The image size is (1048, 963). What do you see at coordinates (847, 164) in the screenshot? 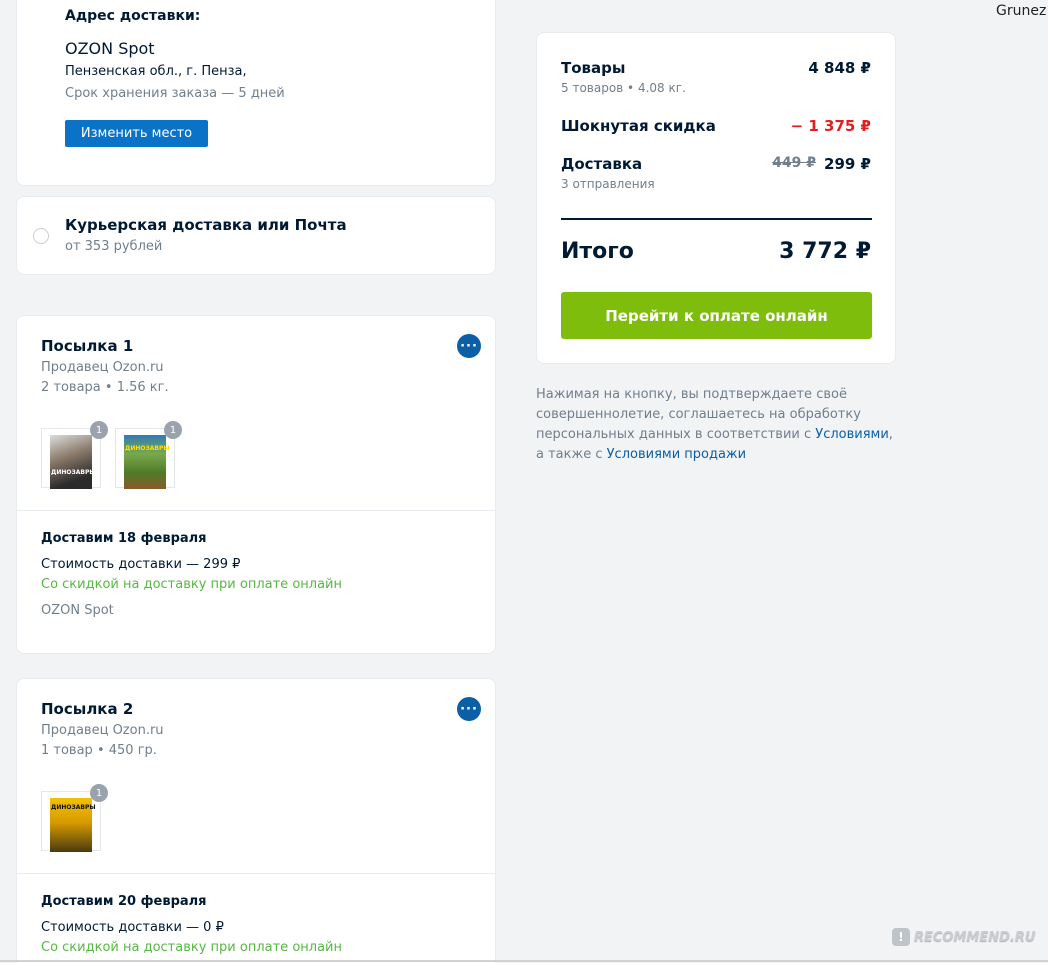
I see `delivery-value: 299 ₽` at bounding box center [847, 164].